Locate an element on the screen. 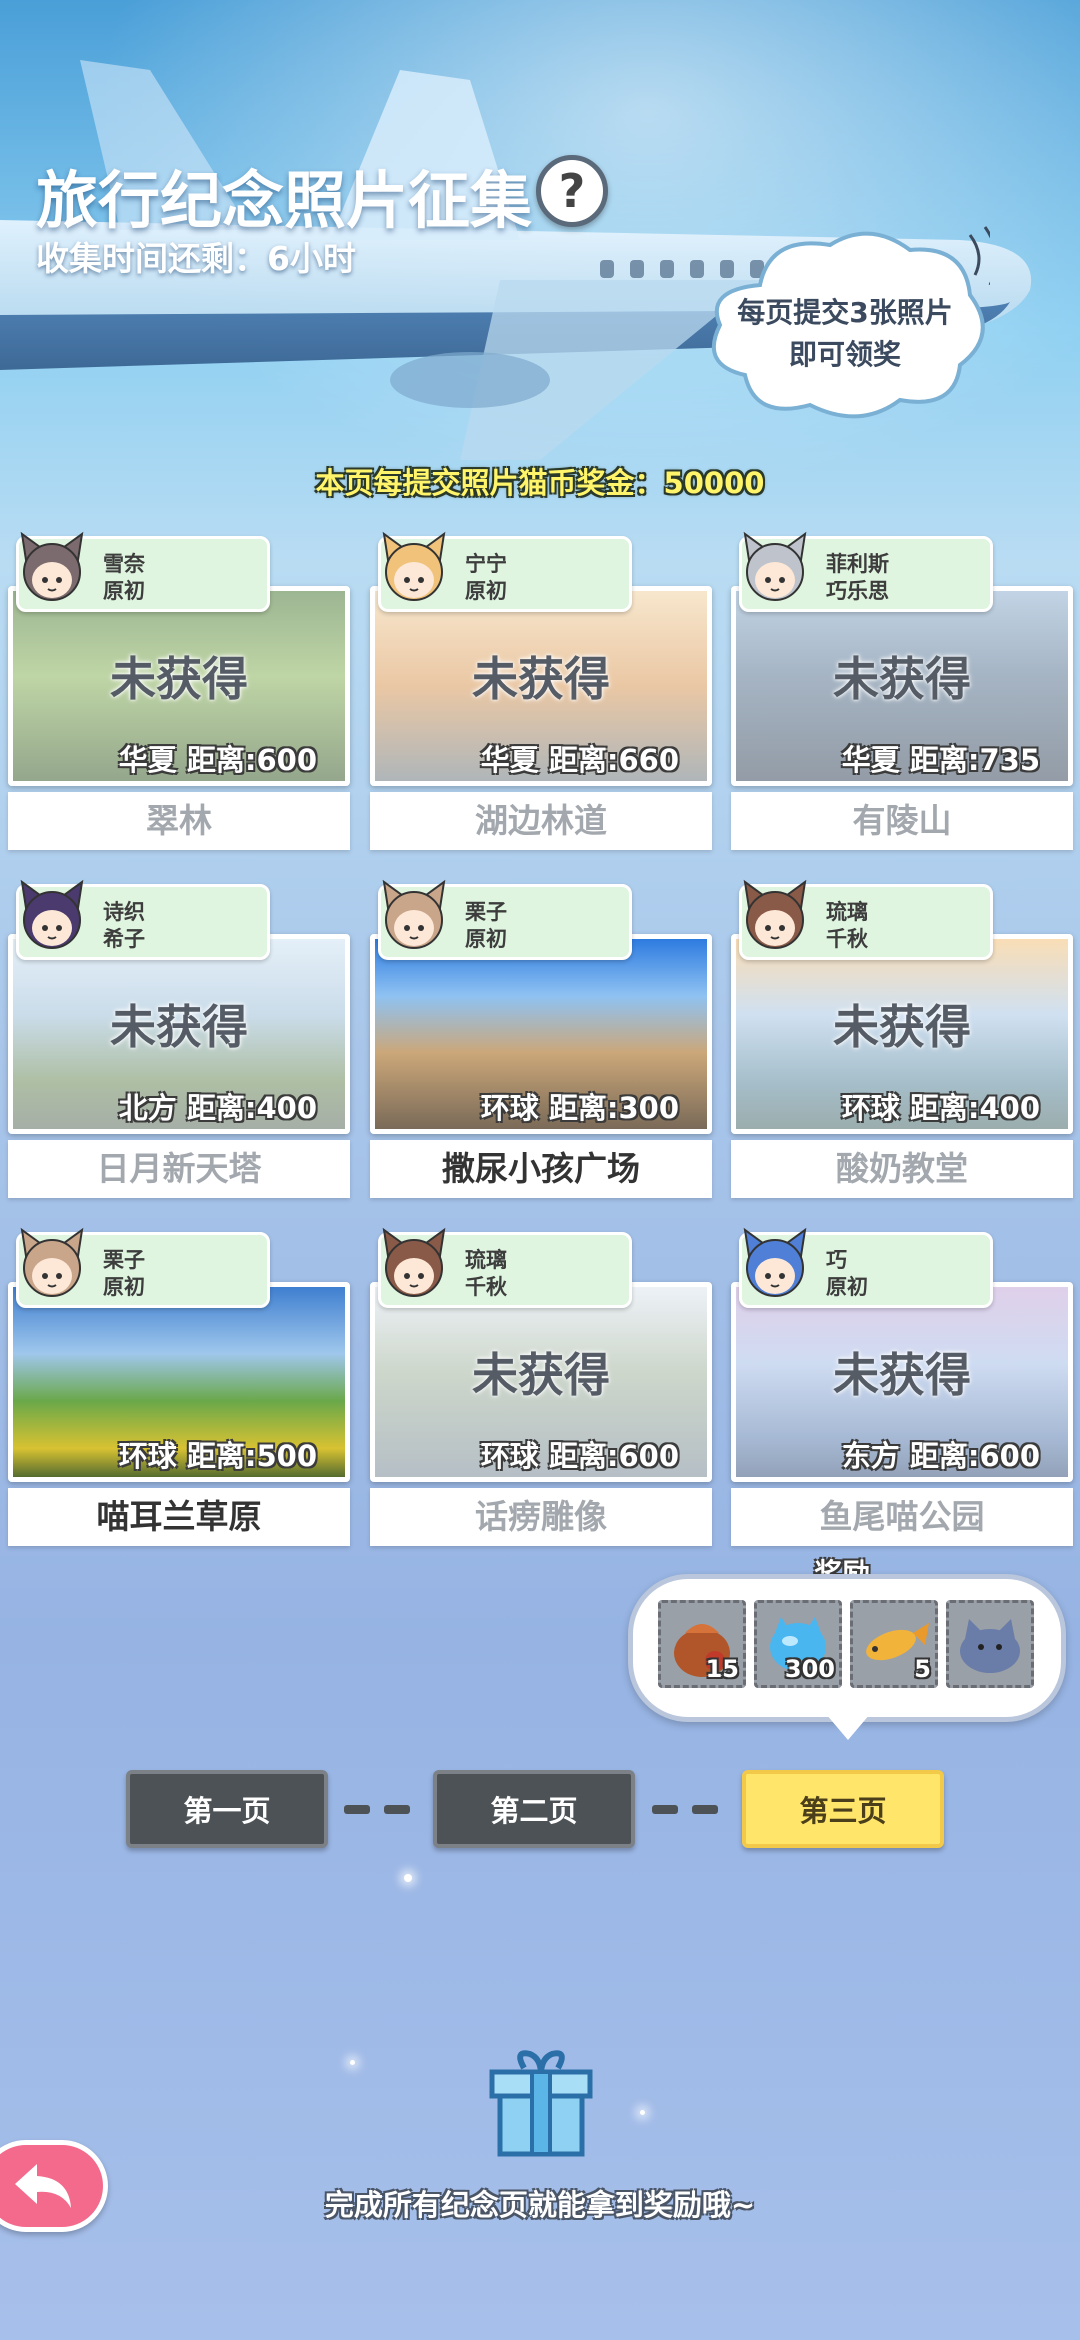  location-name: 湖边林道 is located at coordinates (541, 821).